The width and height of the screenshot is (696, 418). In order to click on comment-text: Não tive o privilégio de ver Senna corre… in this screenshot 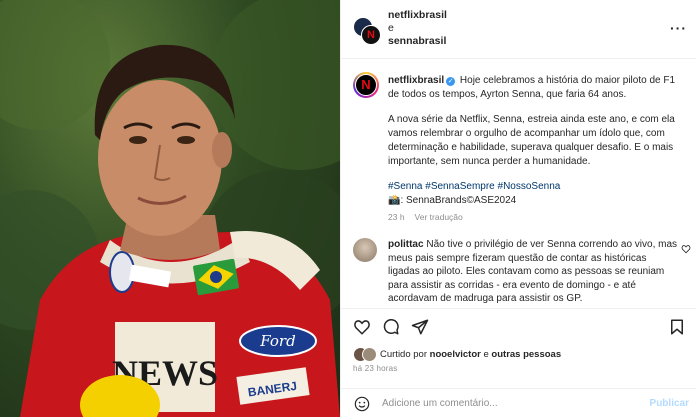, I will do `click(533, 271)`.